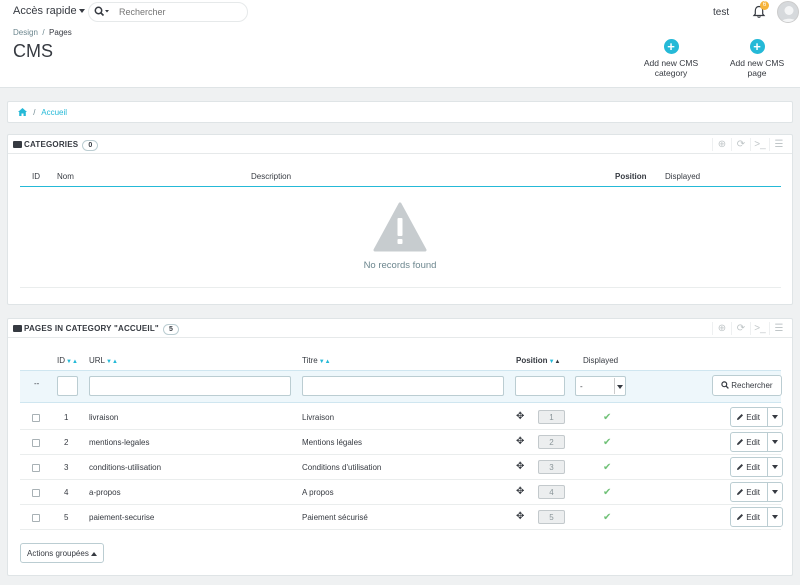 The image size is (800, 585). I want to click on bulk-actions-button: Actions groupées, so click(62, 553).